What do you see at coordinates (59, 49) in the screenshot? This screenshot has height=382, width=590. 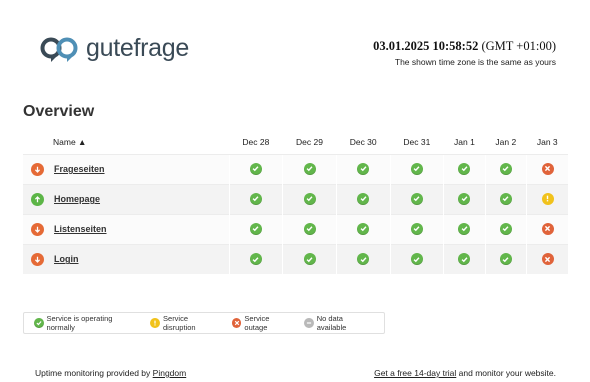 I see `gutefrage-logo-icon` at bounding box center [59, 49].